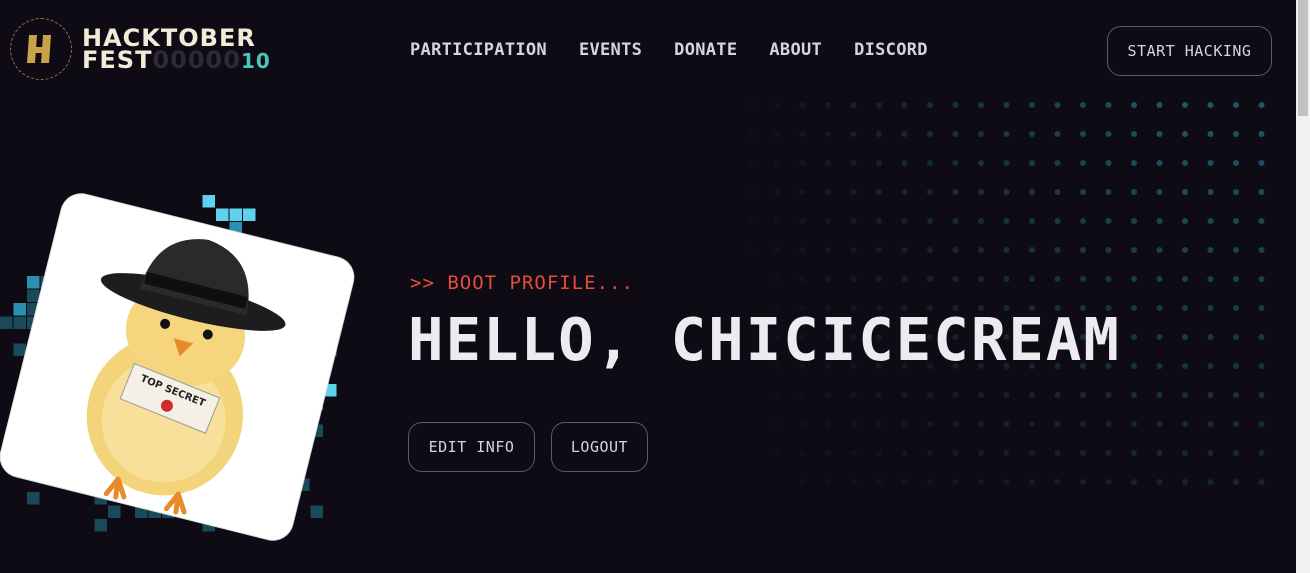 The height and width of the screenshot is (573, 1310). I want to click on logo-wordmark: HACKTOBER FEST0000010, so click(182, 49).